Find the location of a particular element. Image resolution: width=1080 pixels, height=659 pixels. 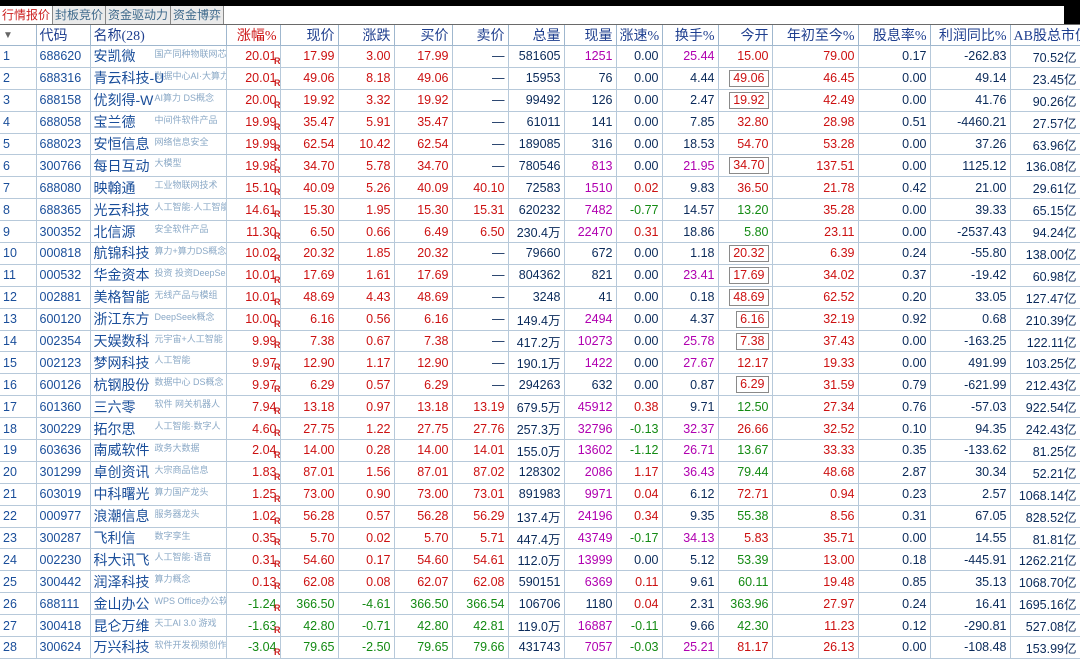

ytd-change: 11.23 is located at coordinates (815, 626).